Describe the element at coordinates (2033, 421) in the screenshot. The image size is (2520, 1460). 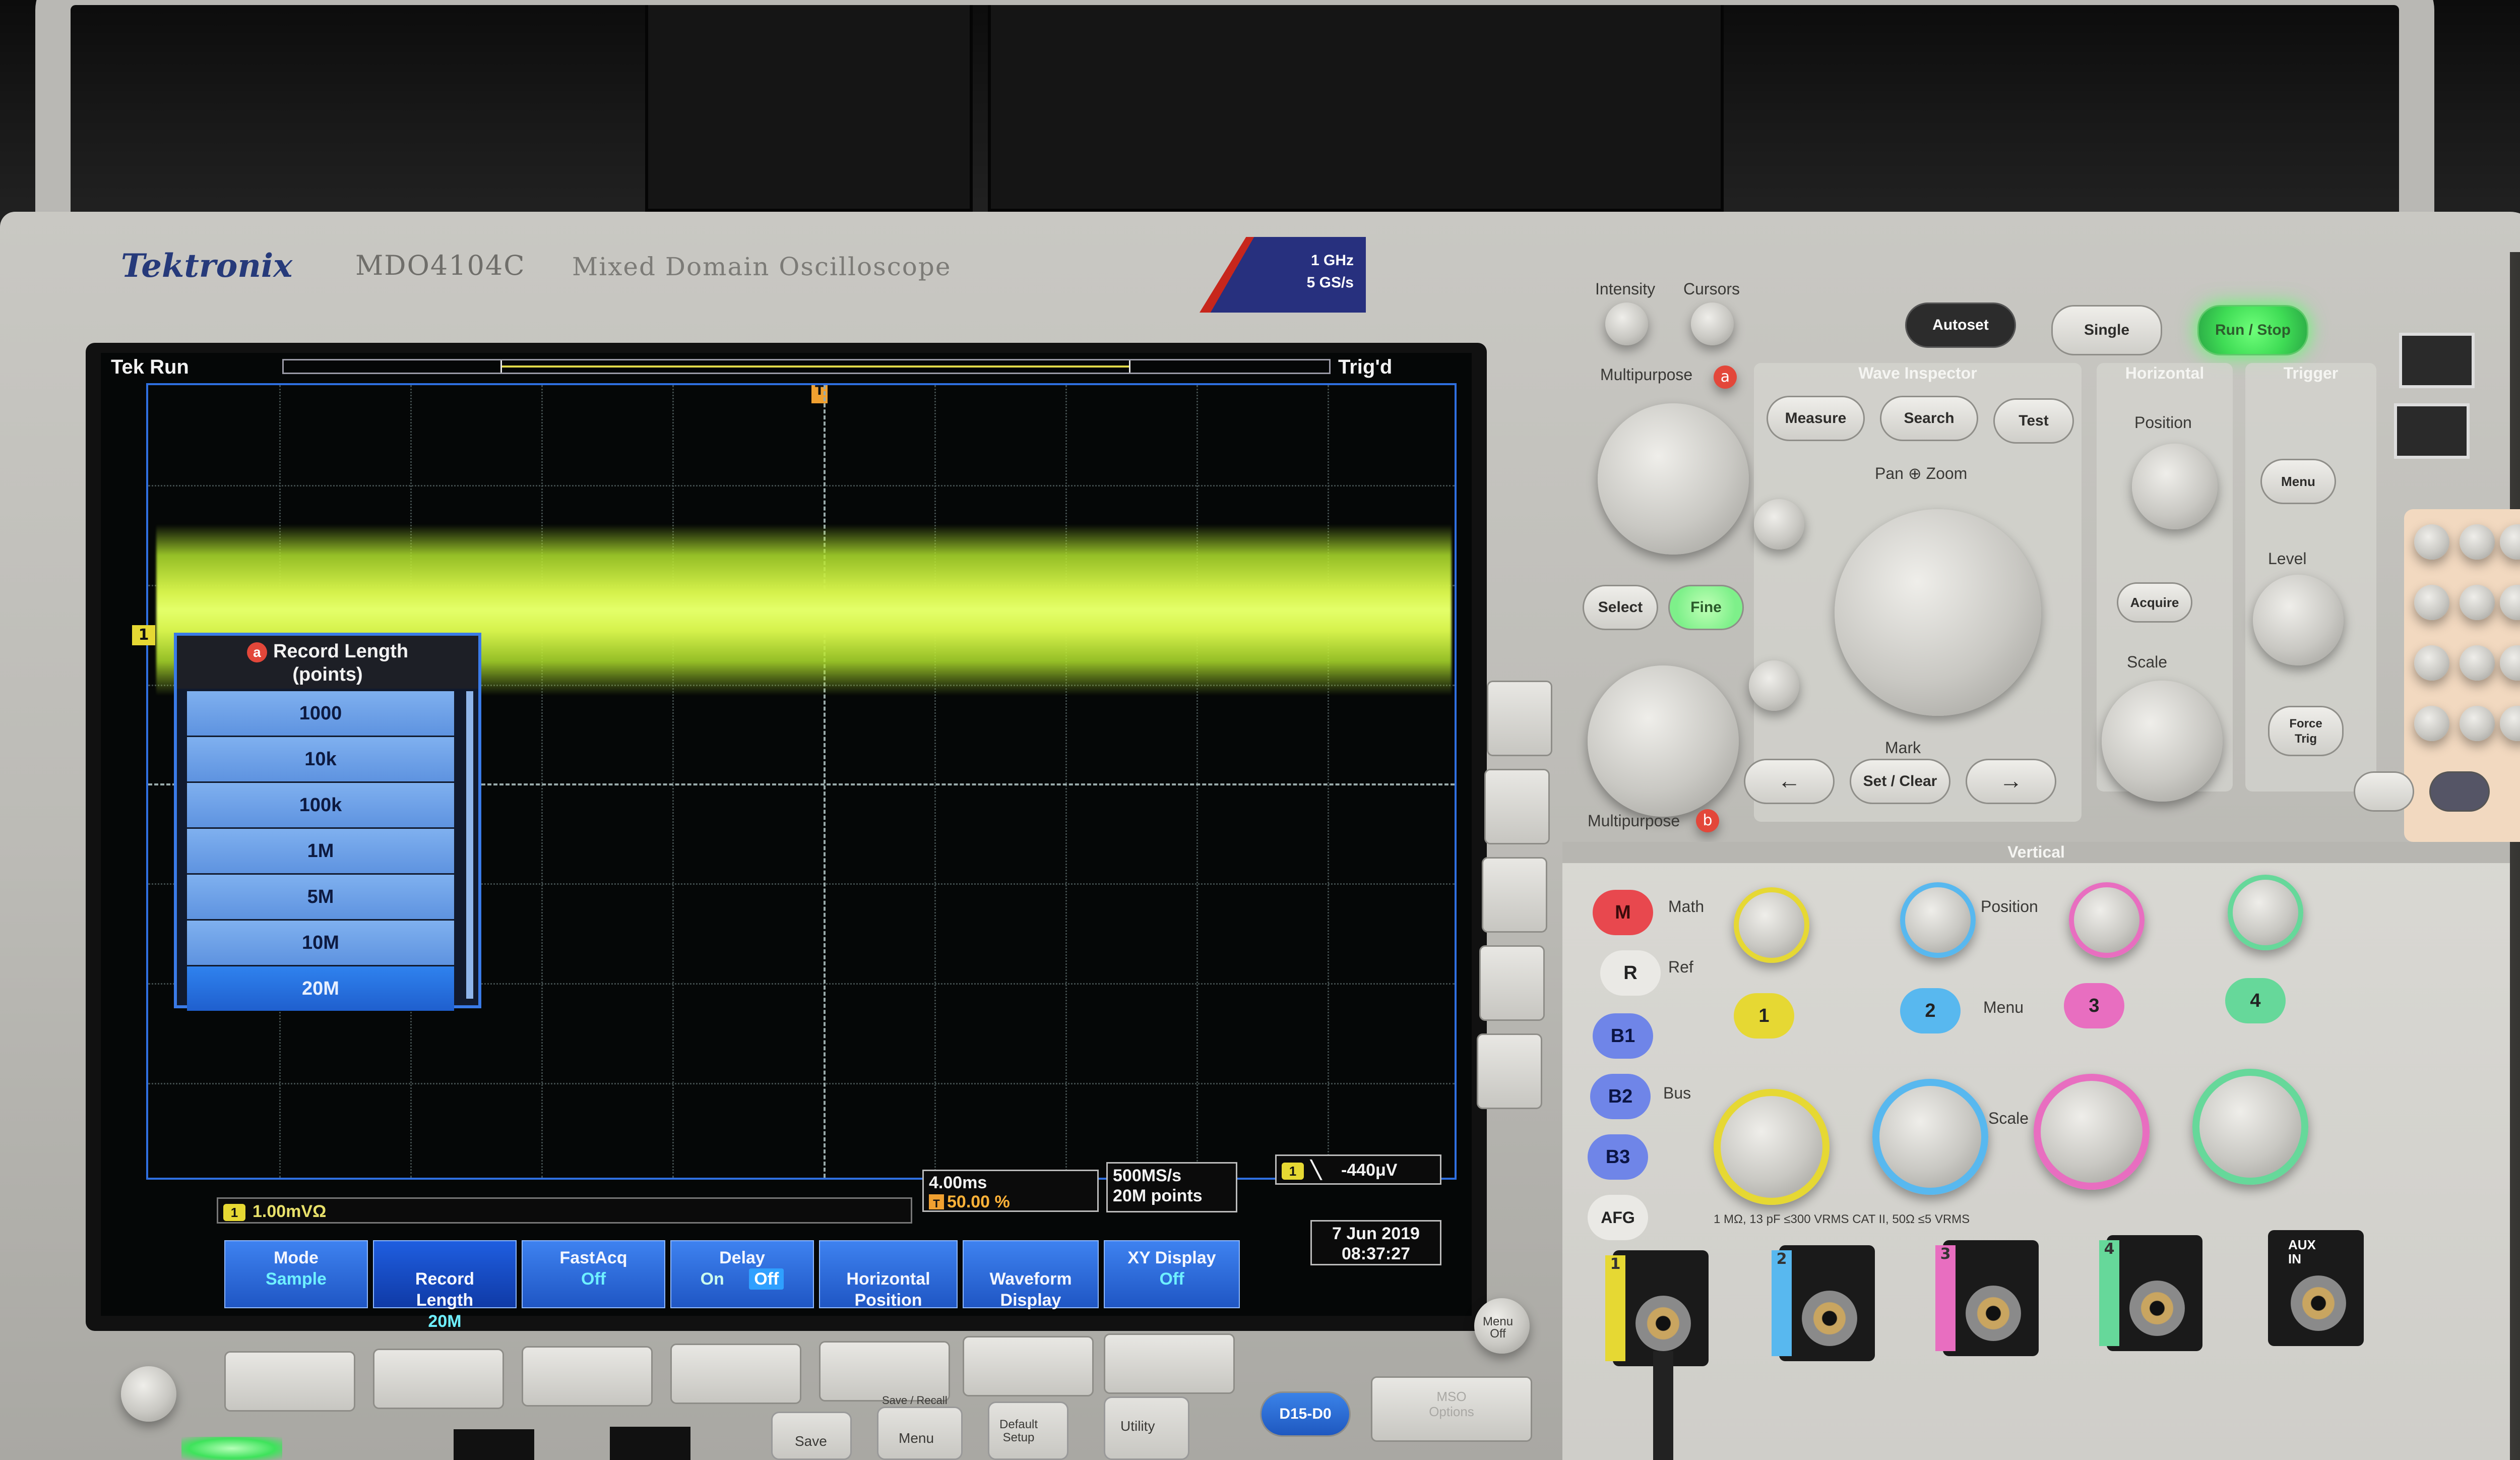
I see `test-button: Test` at that location.